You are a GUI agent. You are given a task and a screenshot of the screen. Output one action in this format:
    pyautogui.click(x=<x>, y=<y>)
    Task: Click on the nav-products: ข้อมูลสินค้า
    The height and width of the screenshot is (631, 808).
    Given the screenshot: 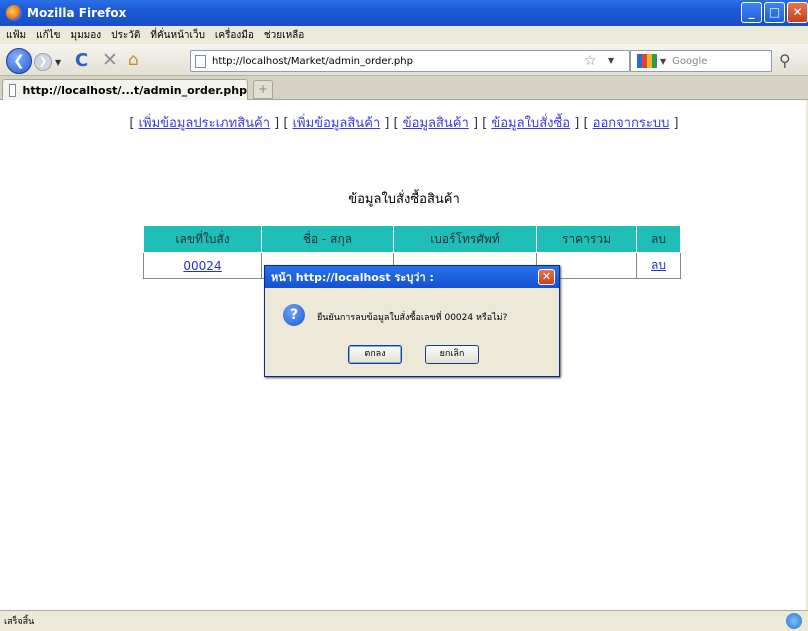 What is the action you would take?
    pyautogui.click(x=436, y=123)
    